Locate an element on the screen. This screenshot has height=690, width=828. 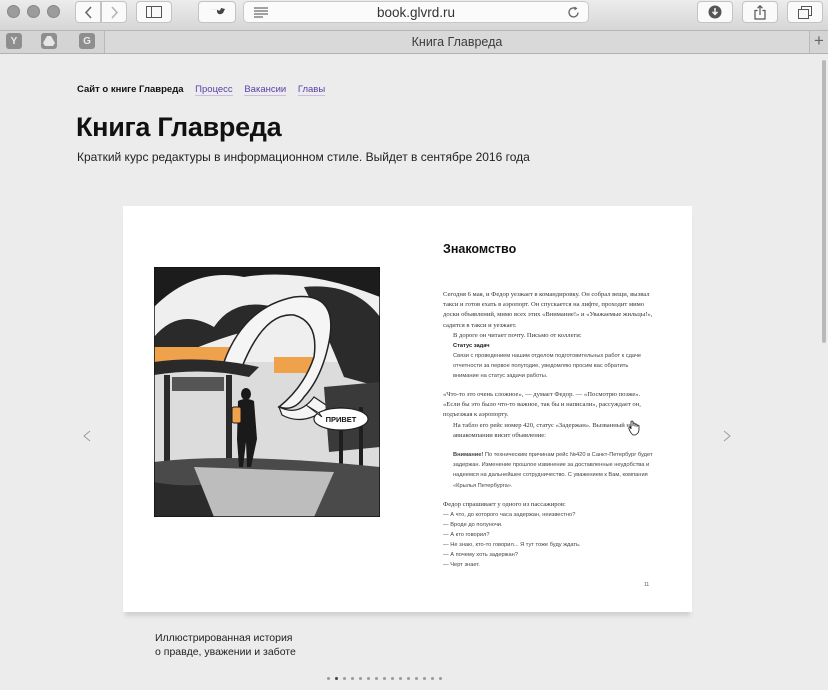
drive-icon is located at coordinates (49, 41).